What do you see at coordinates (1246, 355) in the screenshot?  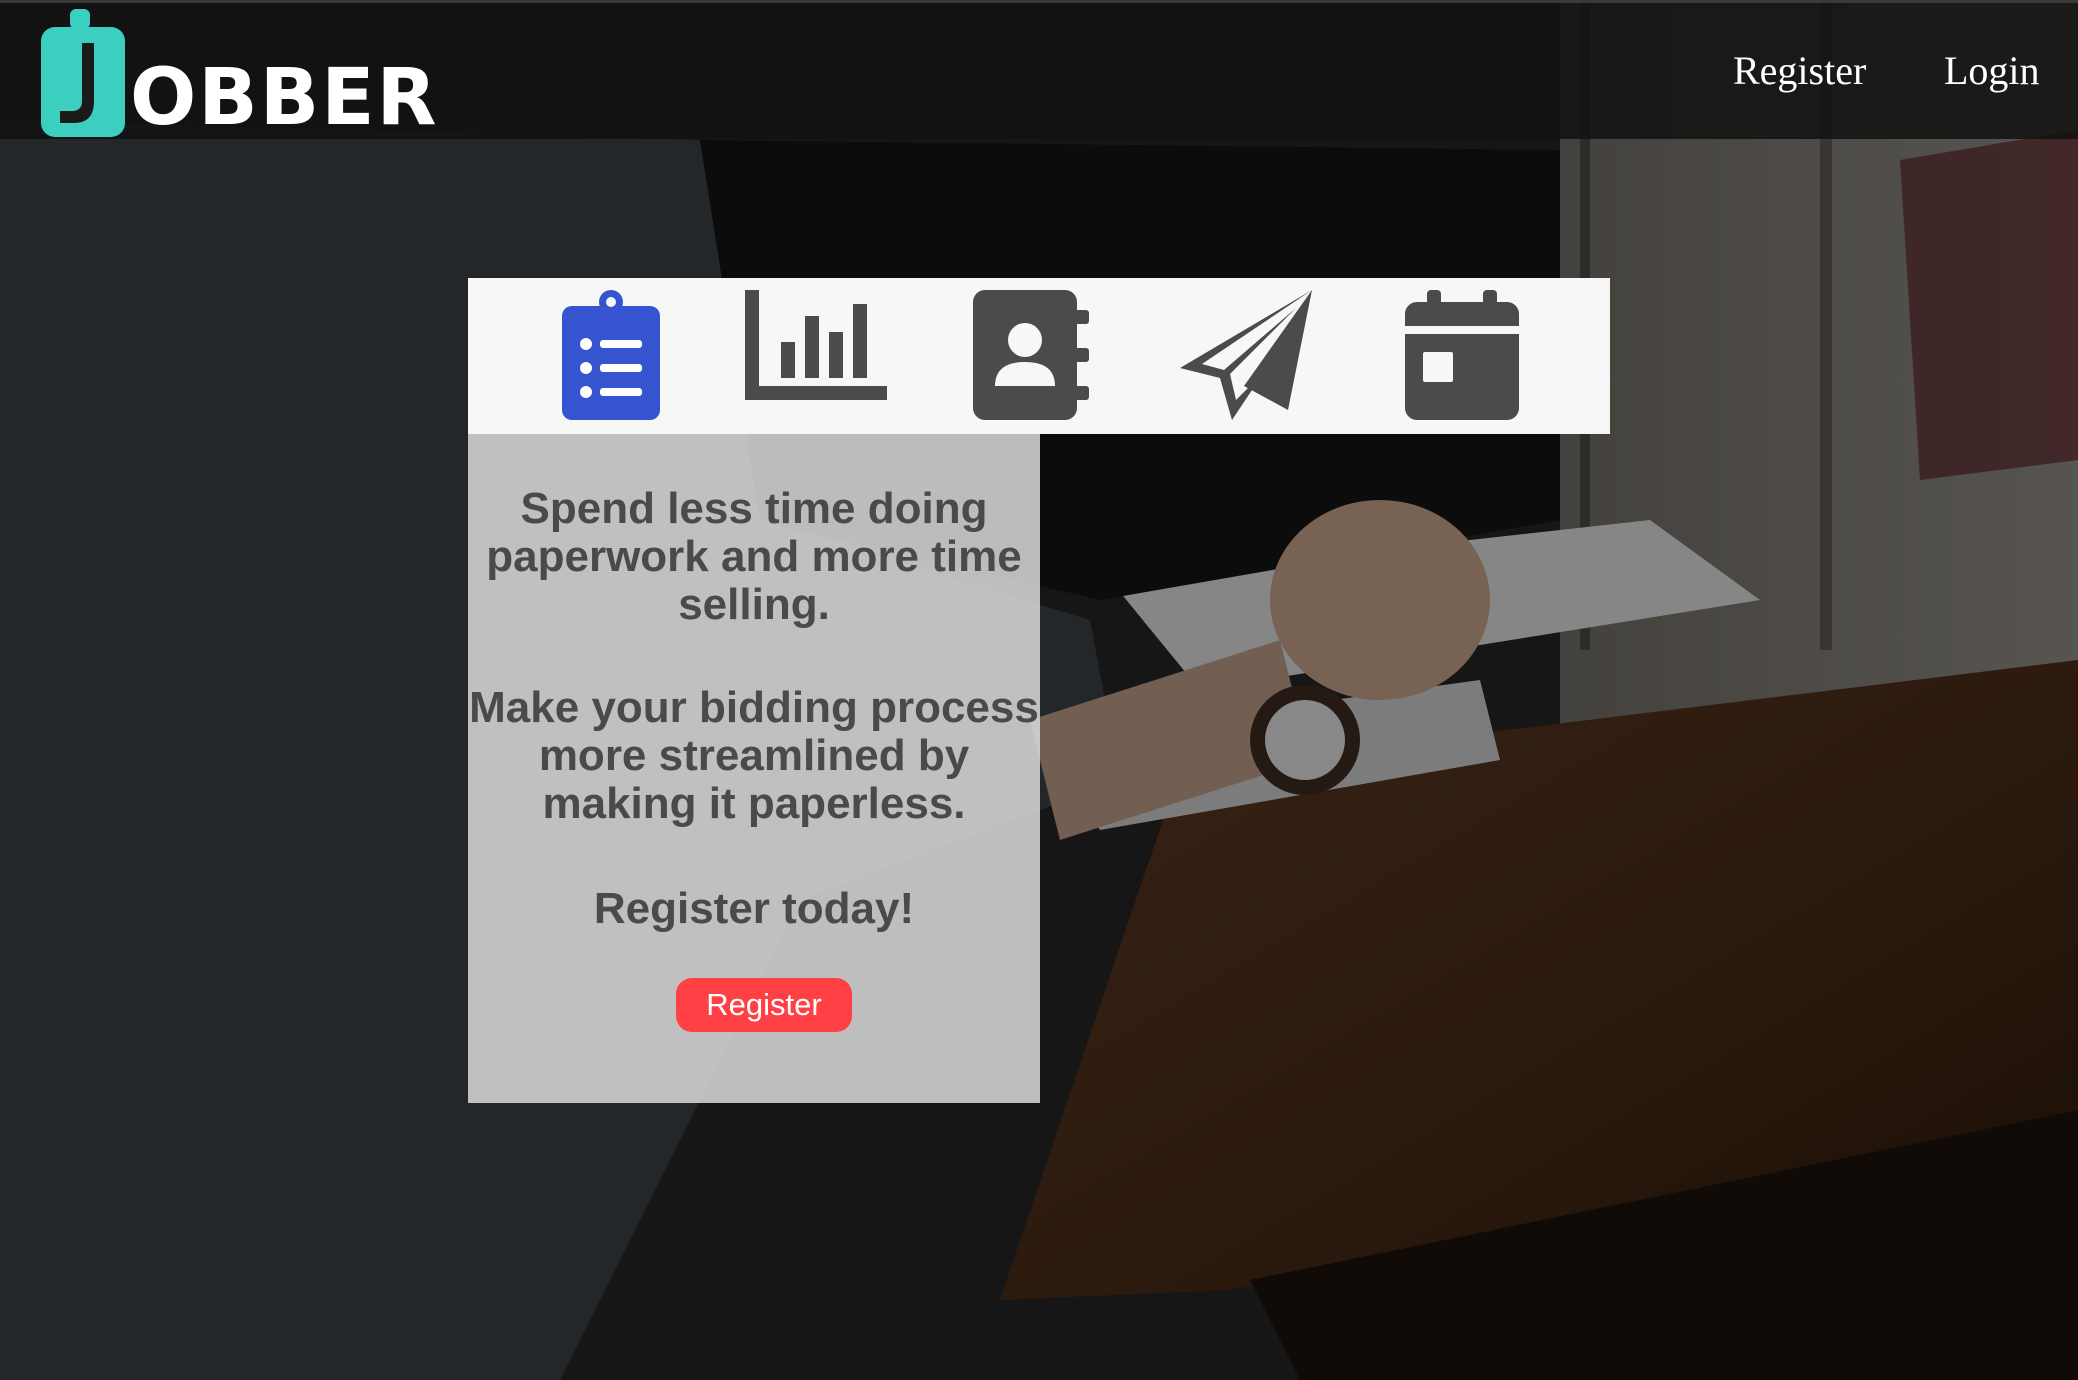 I see `paper-plane-icon` at bounding box center [1246, 355].